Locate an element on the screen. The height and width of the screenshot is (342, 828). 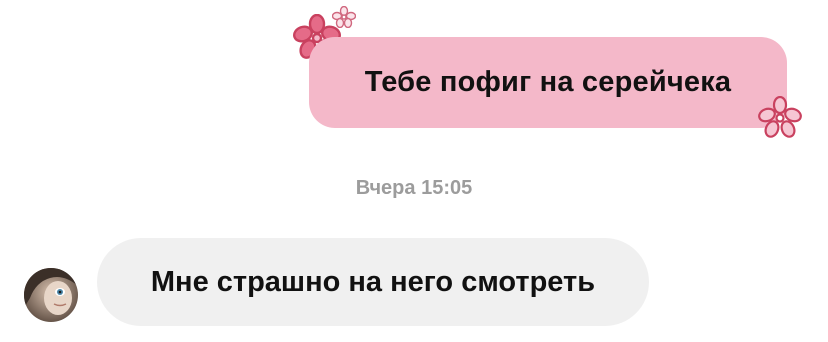
outgoing-message-text: Тебе пофиг на серейчека is located at coordinates (548, 82).